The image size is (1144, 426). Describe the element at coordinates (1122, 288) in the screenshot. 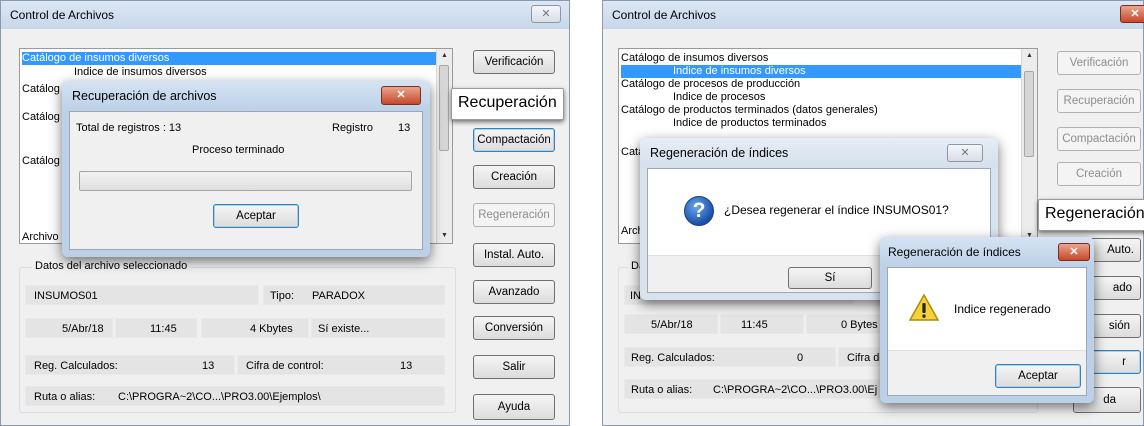

I see `avanzado-label: ado` at that location.